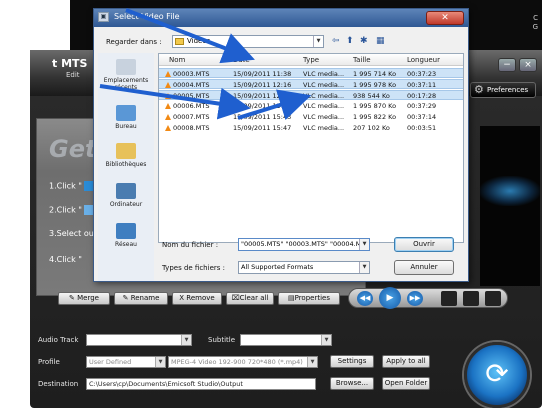 The width and height of the screenshot is (542, 408). I want to click on annotation-arrows, so click(205, 64).